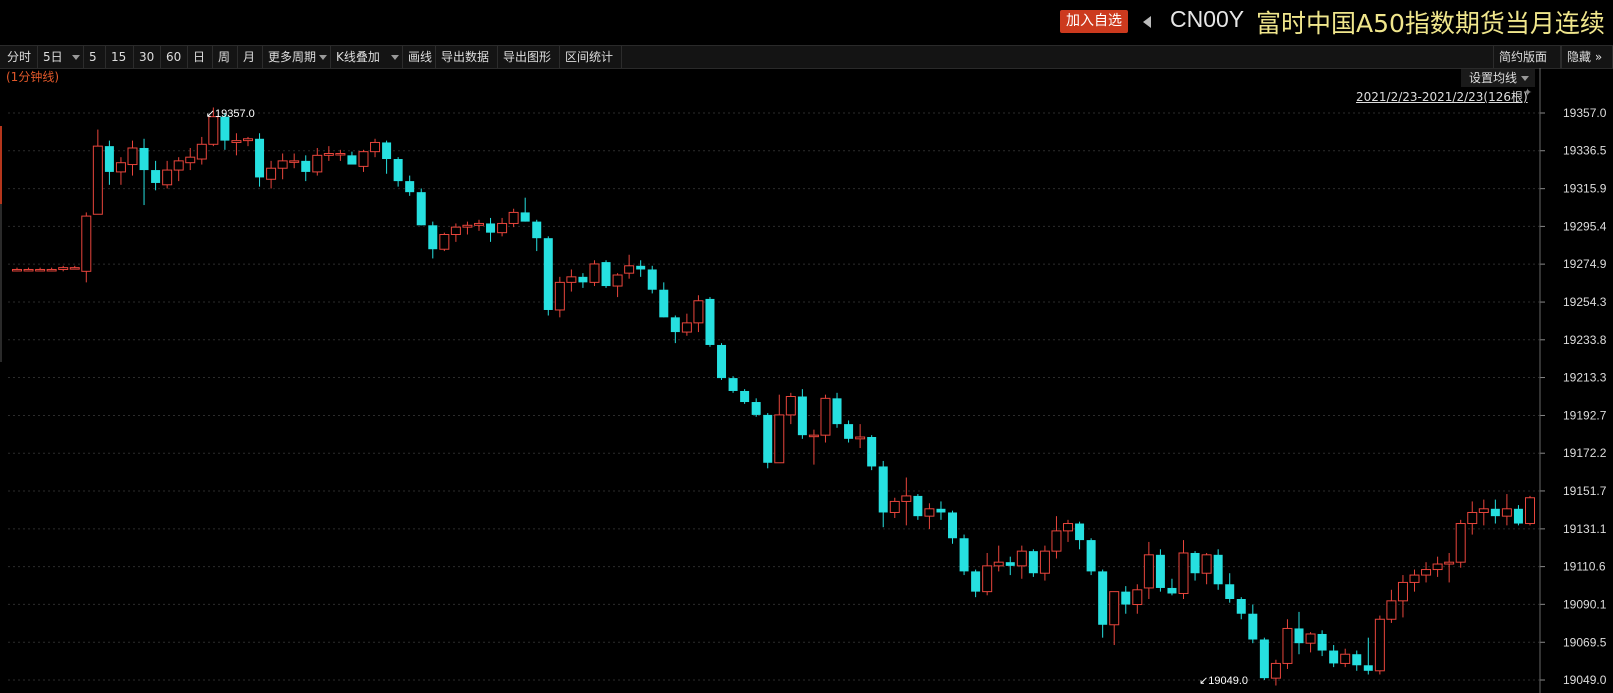  I want to click on toolbar-item-14: 区间统计, so click(591, 57).